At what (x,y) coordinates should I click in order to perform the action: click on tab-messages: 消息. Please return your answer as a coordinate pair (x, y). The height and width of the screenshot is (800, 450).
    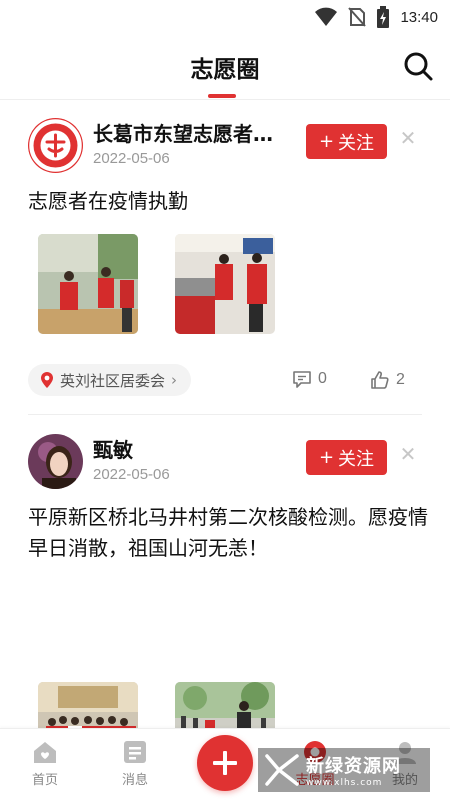
    Looking at the image, I should click on (135, 763).